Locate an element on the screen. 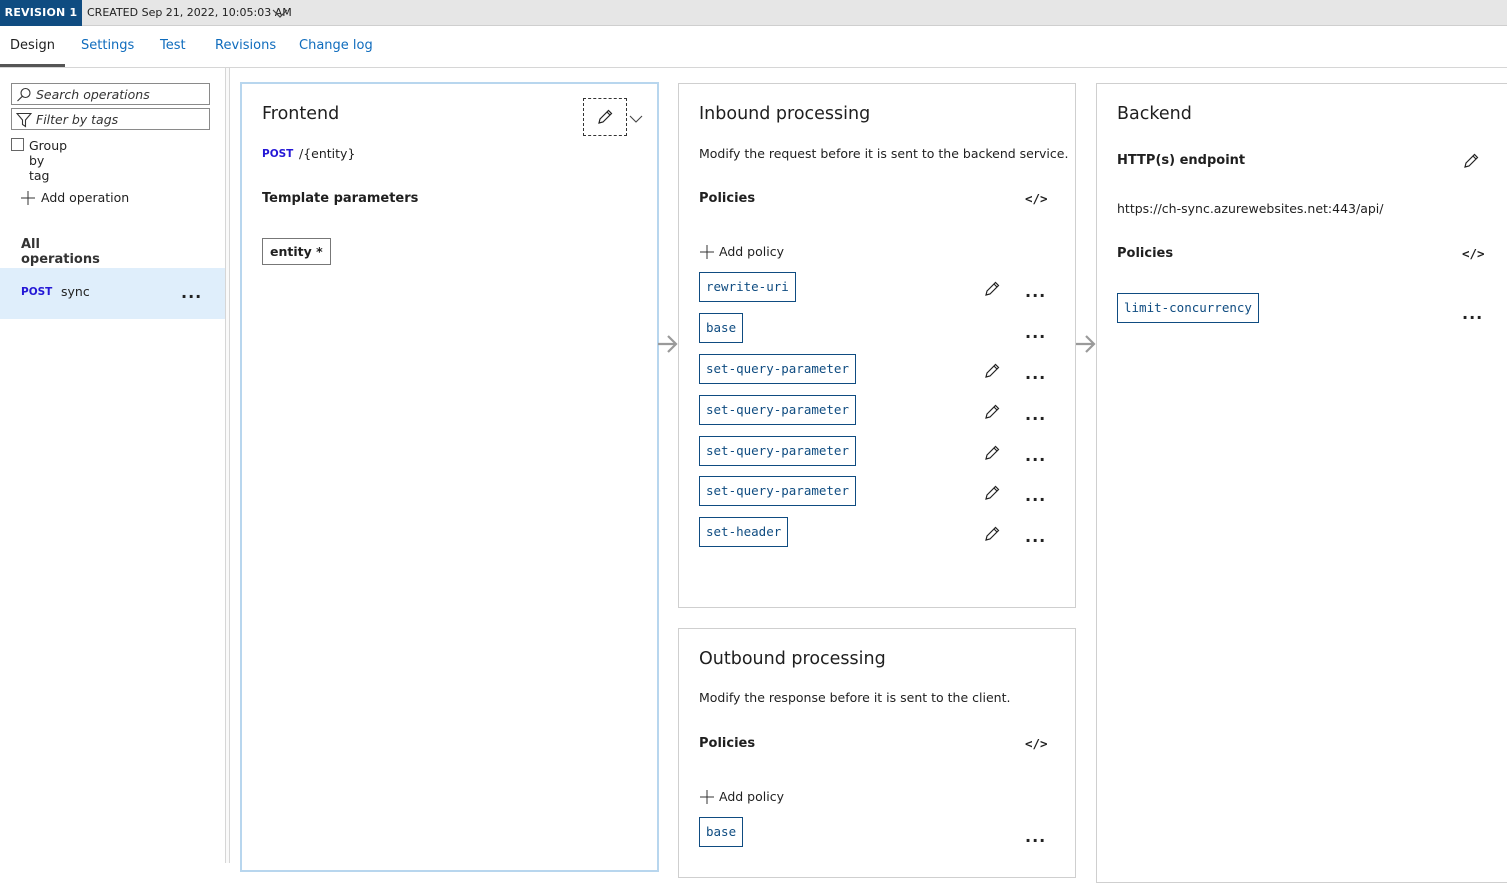  revision-badge: REVISION 1 is located at coordinates (41, 13).